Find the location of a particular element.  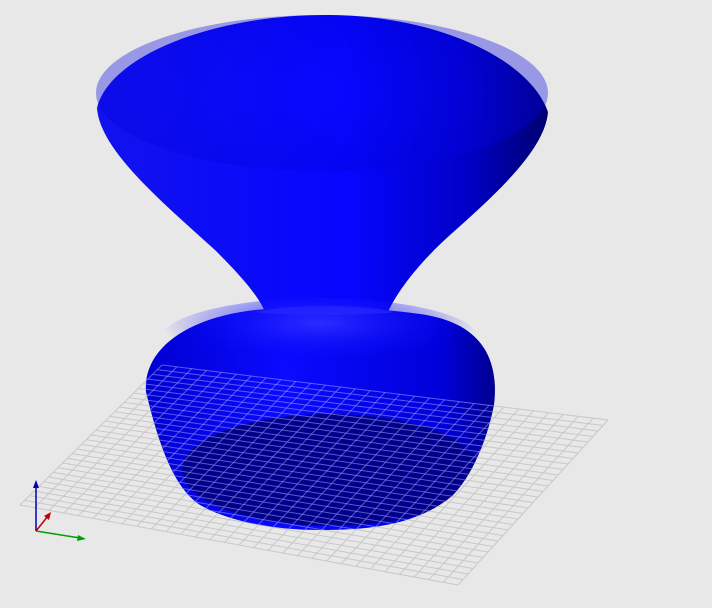

y-axis is located at coordinates (42, 523).